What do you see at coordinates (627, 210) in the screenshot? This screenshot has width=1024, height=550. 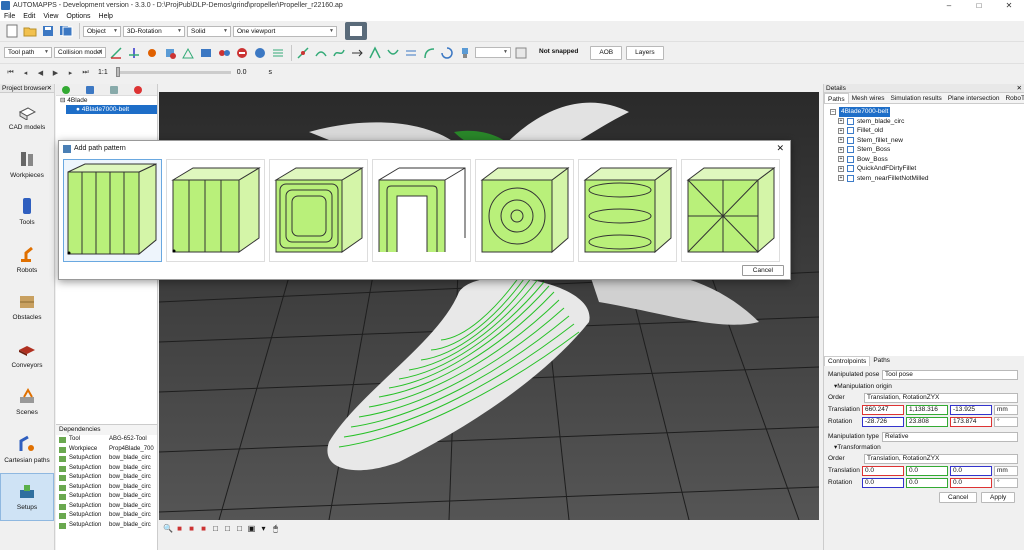 I see `pattern-cylinder-rings-icon` at bounding box center [627, 210].